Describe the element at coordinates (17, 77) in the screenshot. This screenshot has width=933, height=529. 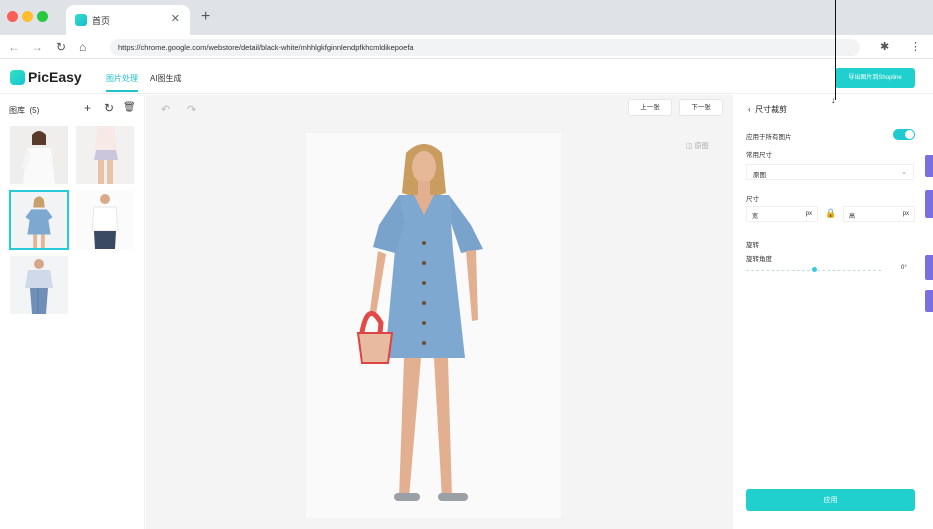
I see `piceasy-logo-icon` at that location.